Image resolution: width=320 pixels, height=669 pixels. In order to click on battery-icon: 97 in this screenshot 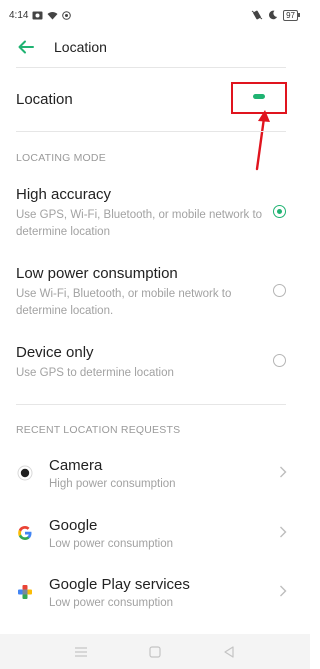, I will do `click(291, 15)`.